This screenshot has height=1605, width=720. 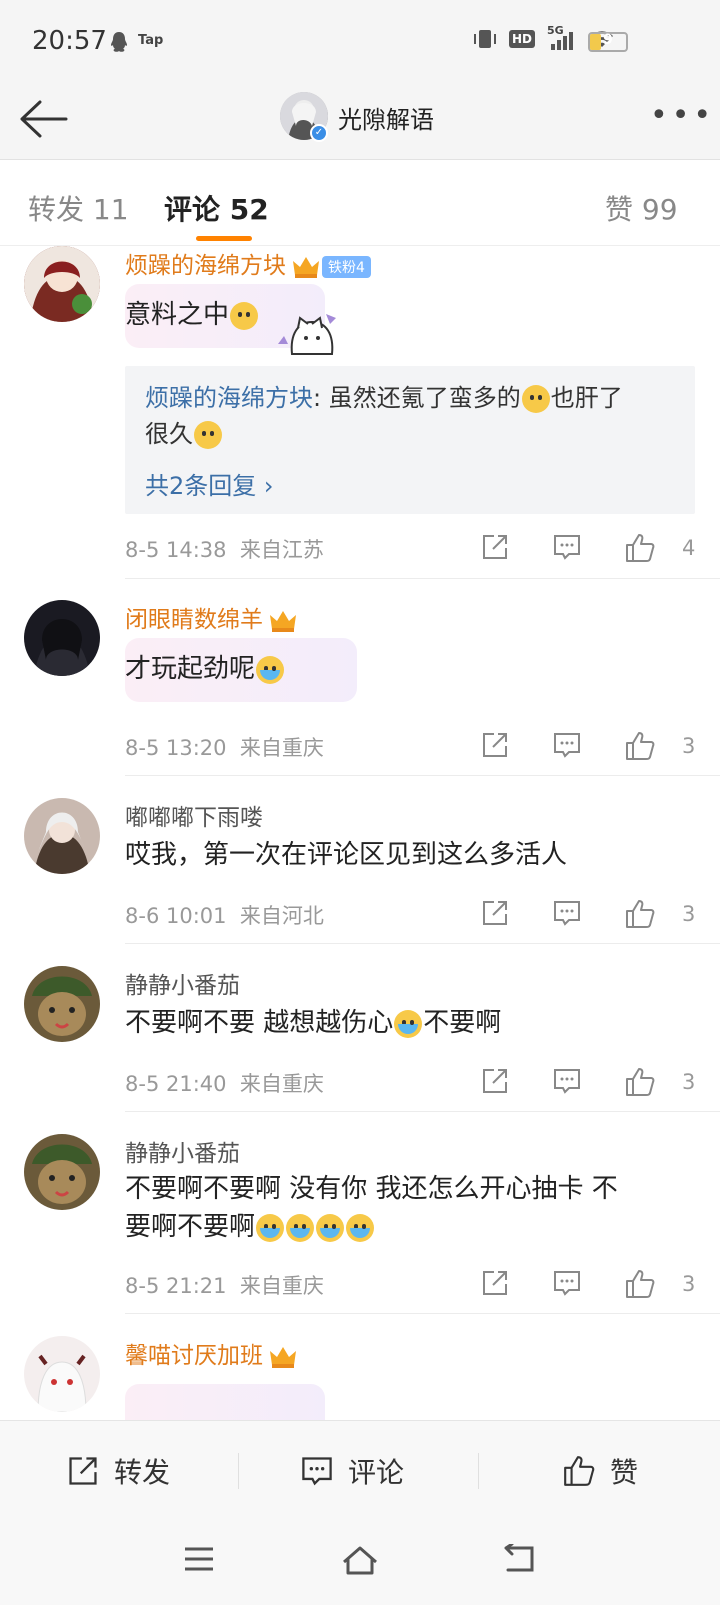 What do you see at coordinates (69, 41) in the screenshot?
I see `status-time: 20:57` at bounding box center [69, 41].